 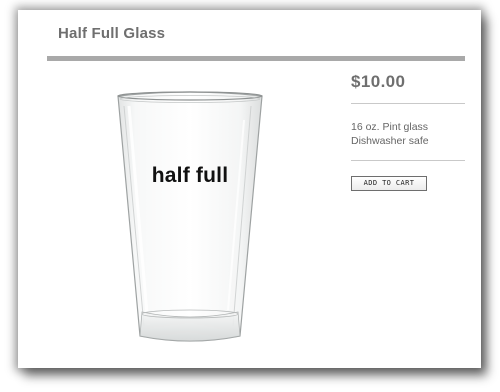 I want to click on product-description: 16 oz. Pint glass Dishwasher safe, so click(x=390, y=134).